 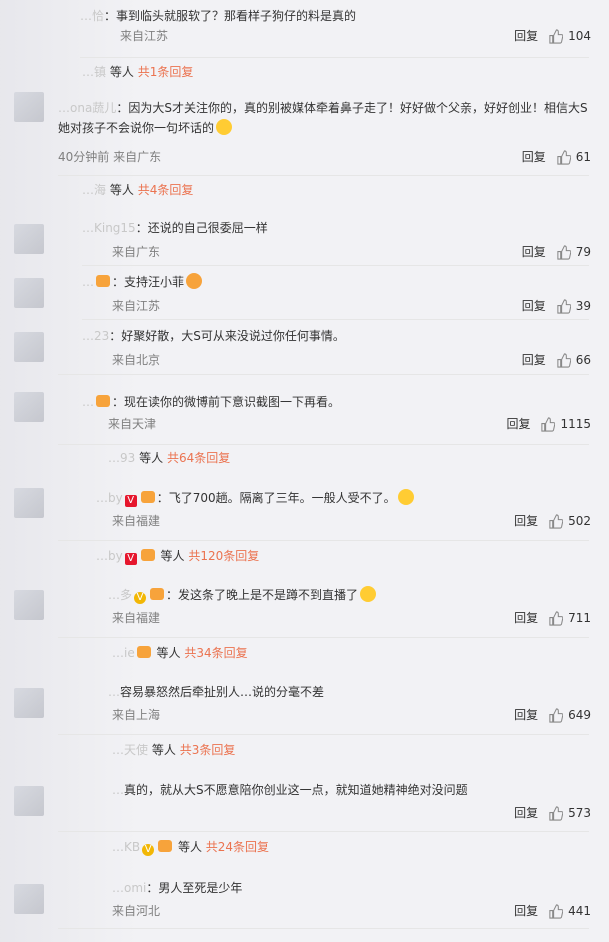 What do you see at coordinates (208, 750) in the screenshot?
I see `reply-count-link: 共3条回复` at bounding box center [208, 750].